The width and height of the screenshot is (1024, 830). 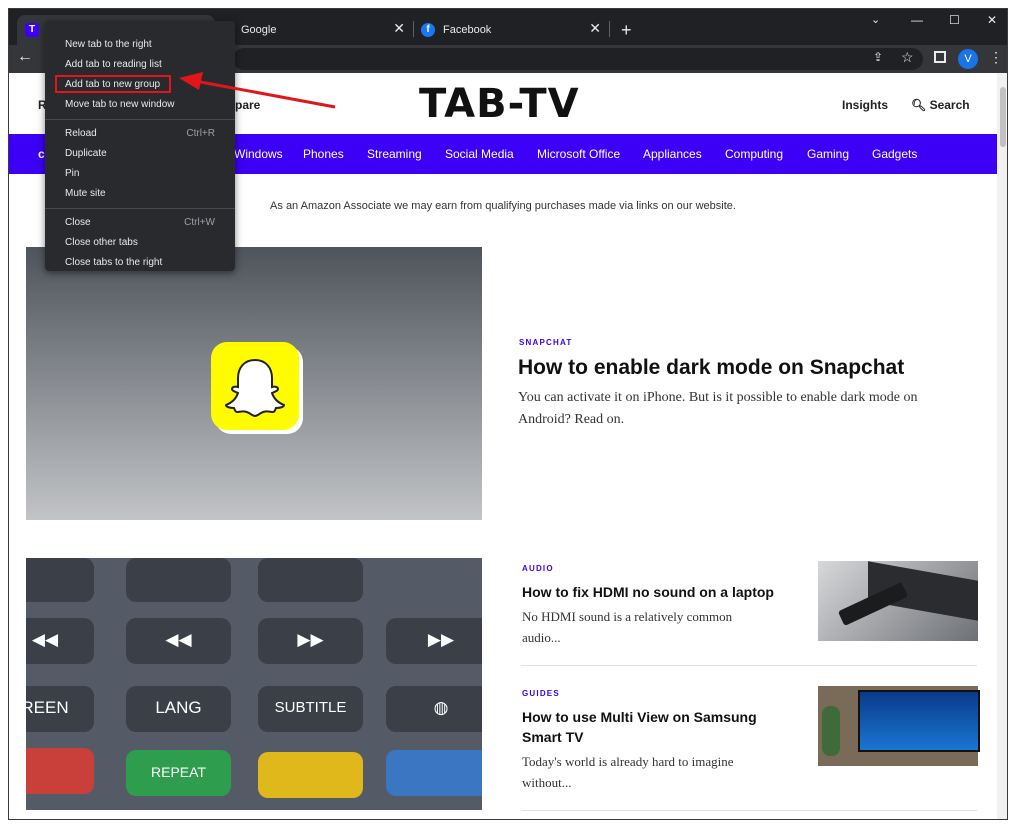 What do you see at coordinates (541, 693) in the screenshot?
I see `article-category: GUIDES` at bounding box center [541, 693].